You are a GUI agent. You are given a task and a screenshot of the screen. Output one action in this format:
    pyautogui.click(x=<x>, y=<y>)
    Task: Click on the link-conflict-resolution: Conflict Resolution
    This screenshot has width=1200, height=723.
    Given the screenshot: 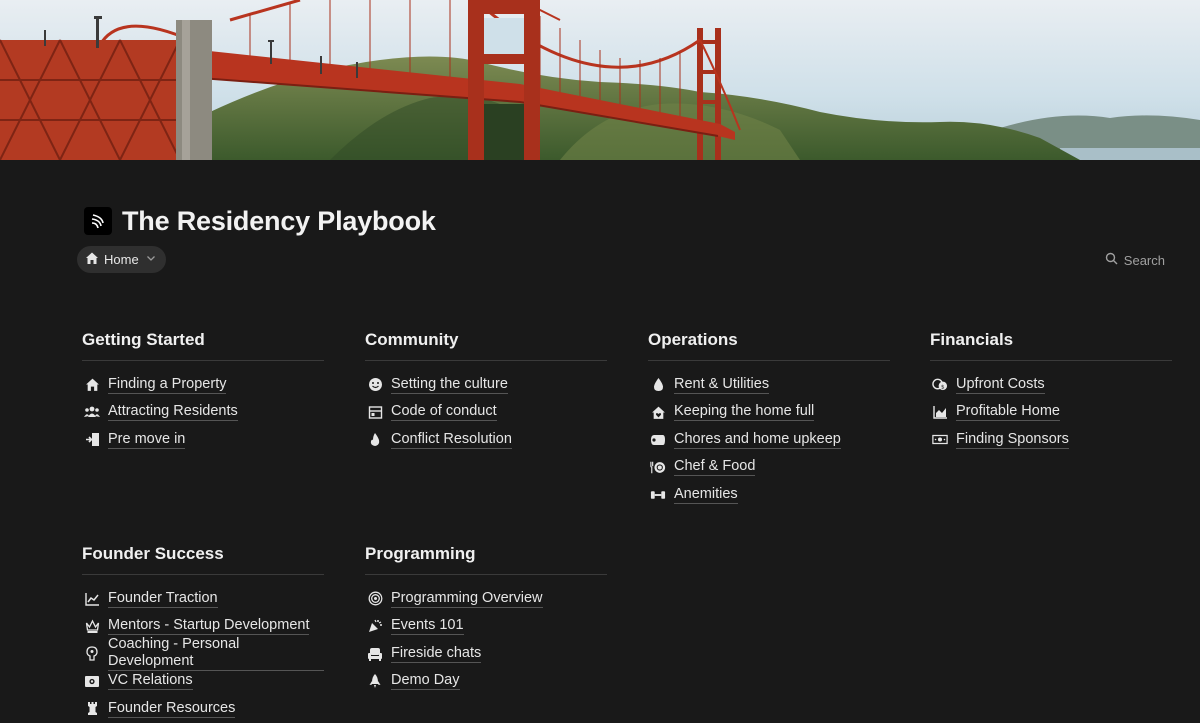 What is the action you would take?
    pyautogui.click(x=486, y=440)
    